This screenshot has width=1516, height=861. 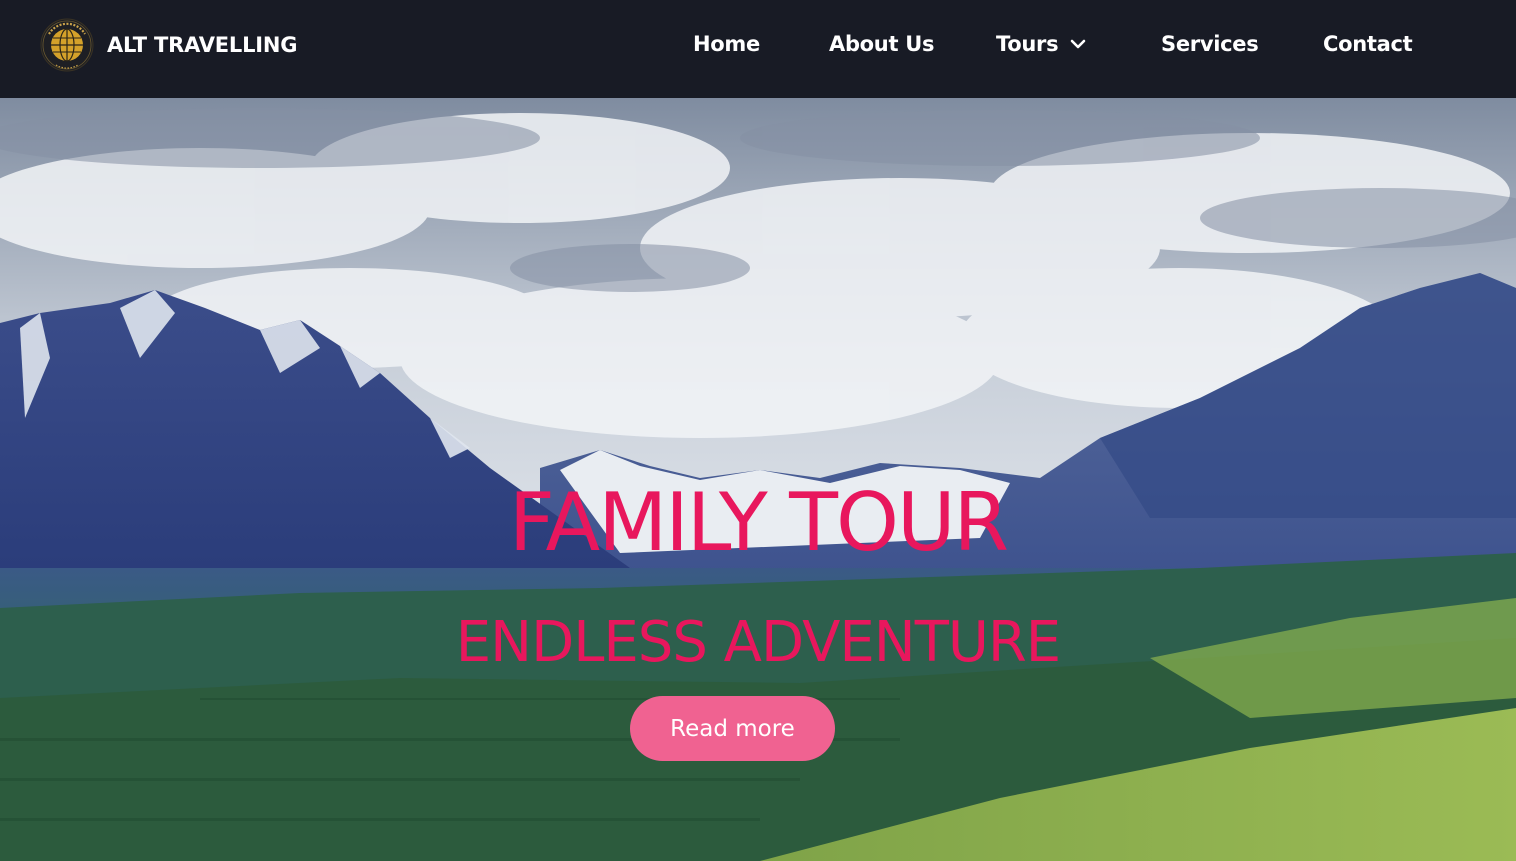 I want to click on nav-contact: Contact, so click(x=1368, y=44).